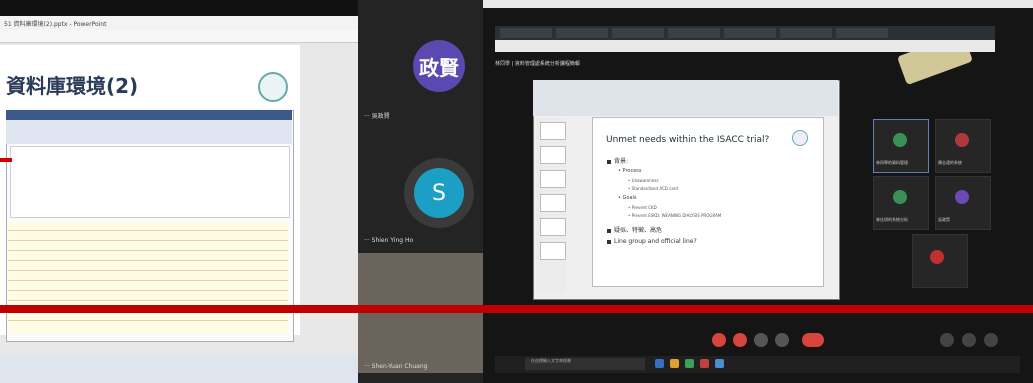 This screenshot has width=1033, height=383. I want to click on powerpoint-titlebar: 51 資料庫環境(2).pptx - PowerPoint, so click(179, 23).